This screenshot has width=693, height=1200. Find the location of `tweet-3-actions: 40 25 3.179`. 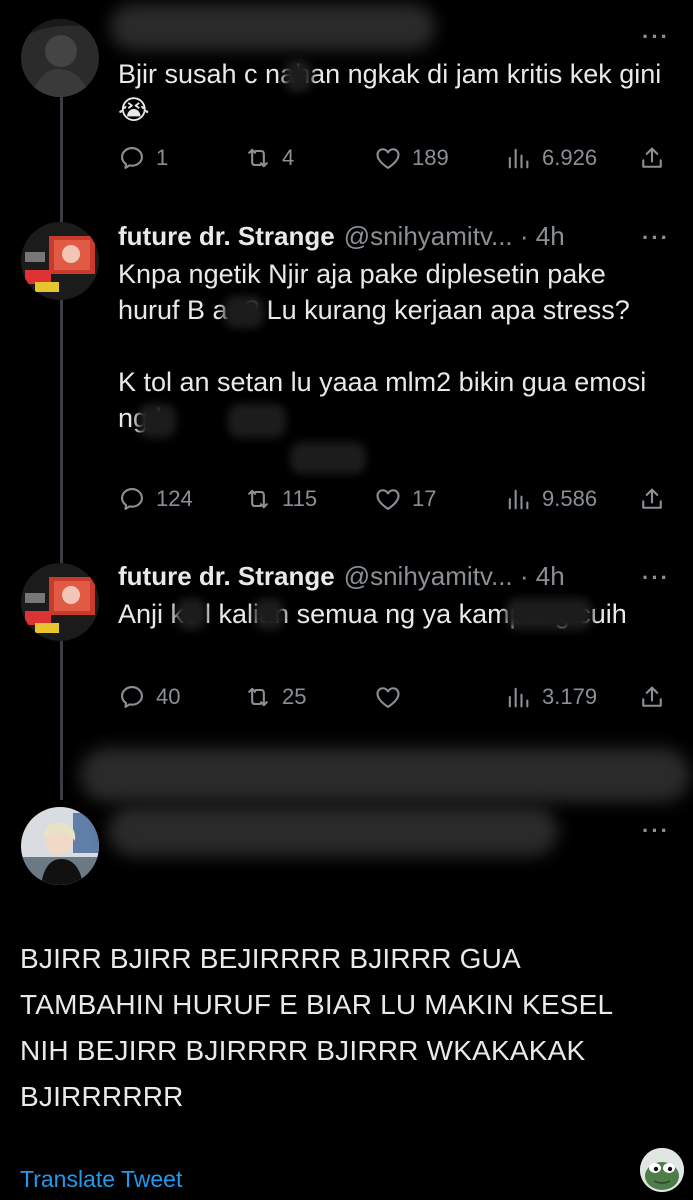

tweet-3-actions: 40 25 3.179 is located at coordinates (395, 697).